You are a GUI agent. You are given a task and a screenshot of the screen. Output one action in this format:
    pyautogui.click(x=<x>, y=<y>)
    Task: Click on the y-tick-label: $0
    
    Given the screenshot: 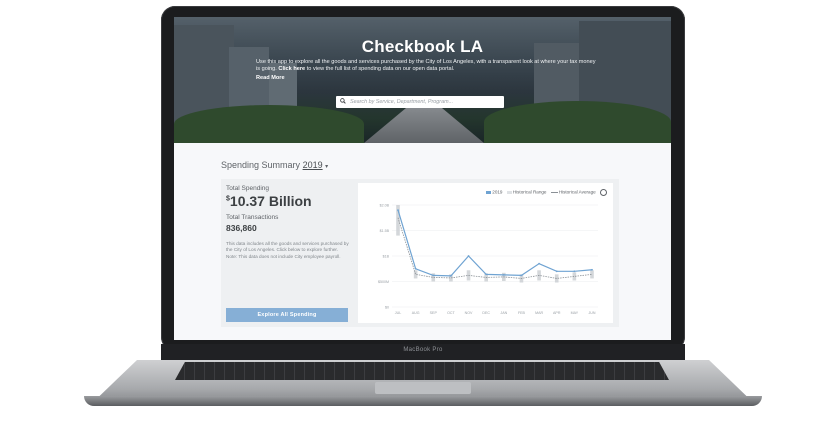 What is the action you would take?
    pyautogui.click(x=387, y=308)
    